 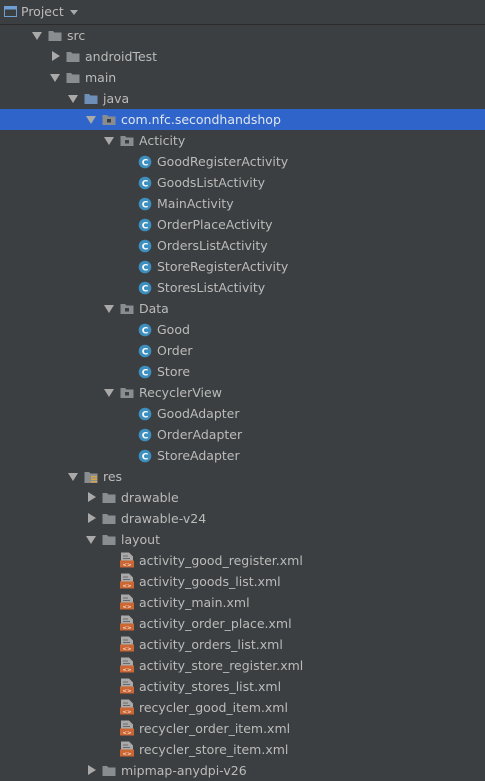 What do you see at coordinates (242, 392) in the screenshot?
I see `tree-row-recyclerview: RecyclerView` at bounding box center [242, 392].